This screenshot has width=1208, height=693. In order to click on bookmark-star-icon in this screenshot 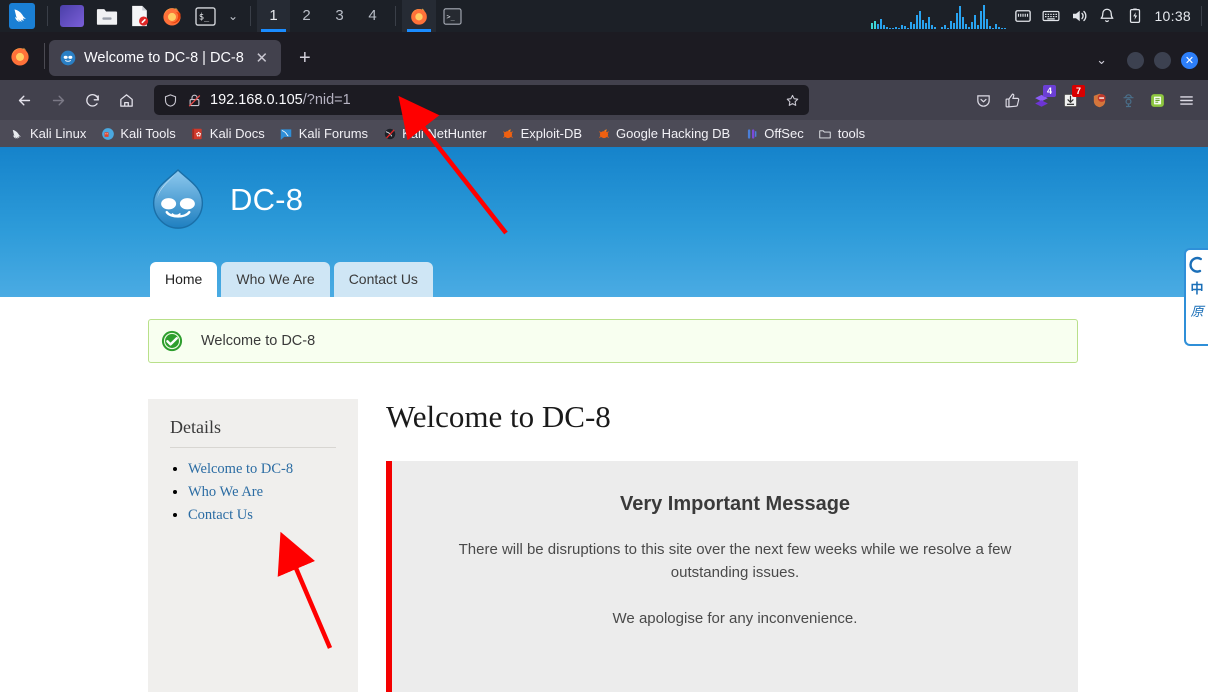, I will do `click(792, 100)`.